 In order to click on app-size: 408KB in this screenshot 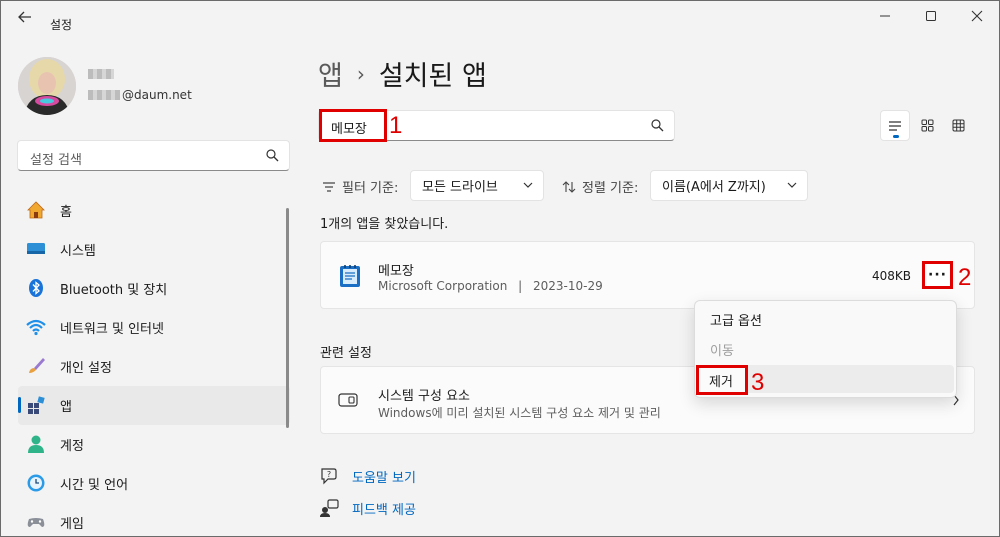, I will do `click(891, 276)`.